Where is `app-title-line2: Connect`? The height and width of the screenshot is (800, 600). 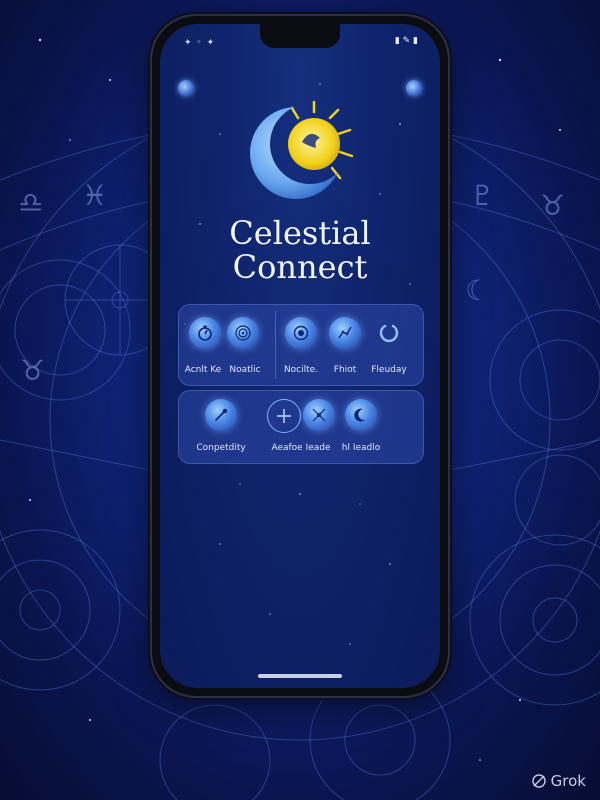 app-title-line2: Connect is located at coordinates (300, 267).